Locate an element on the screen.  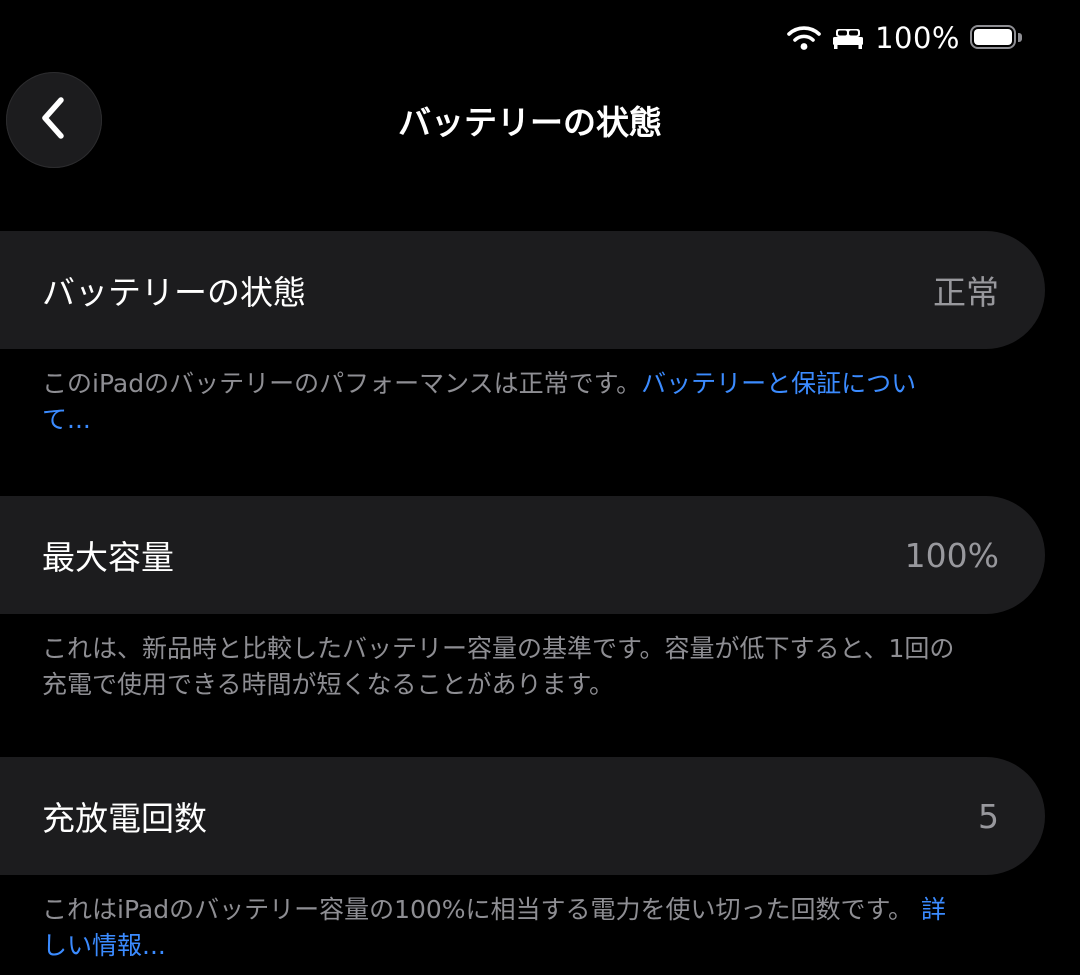
cycle-count-label: 充放電回数 is located at coordinates (124, 818).